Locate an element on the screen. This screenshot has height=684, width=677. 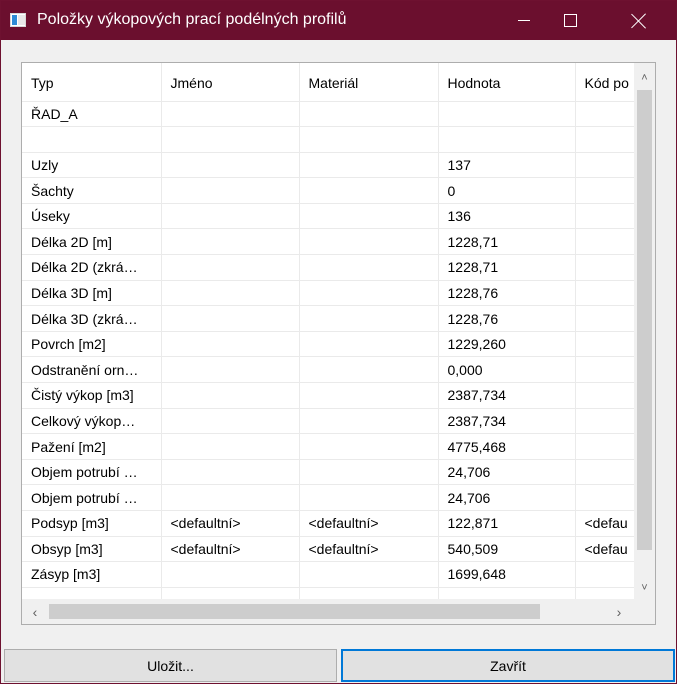
table-row: Objem potrubí … 24,706 is located at coordinates (328, 497).